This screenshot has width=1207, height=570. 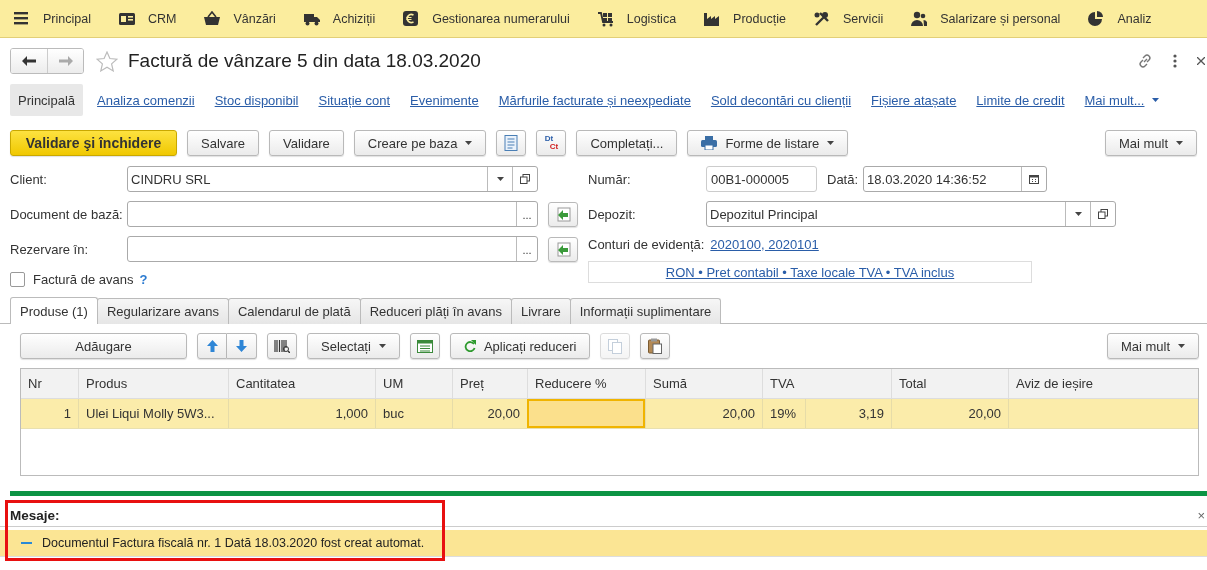 I want to click on section-link: Stoc disponibil, so click(x=256, y=100).